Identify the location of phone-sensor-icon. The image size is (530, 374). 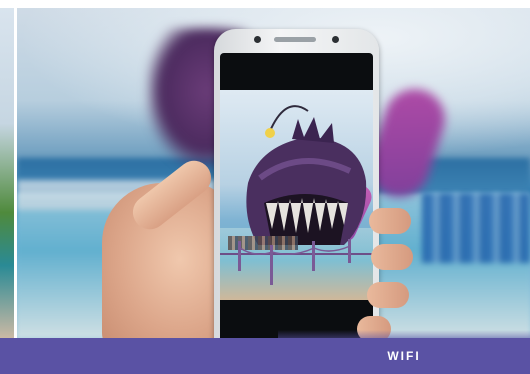
(257, 39).